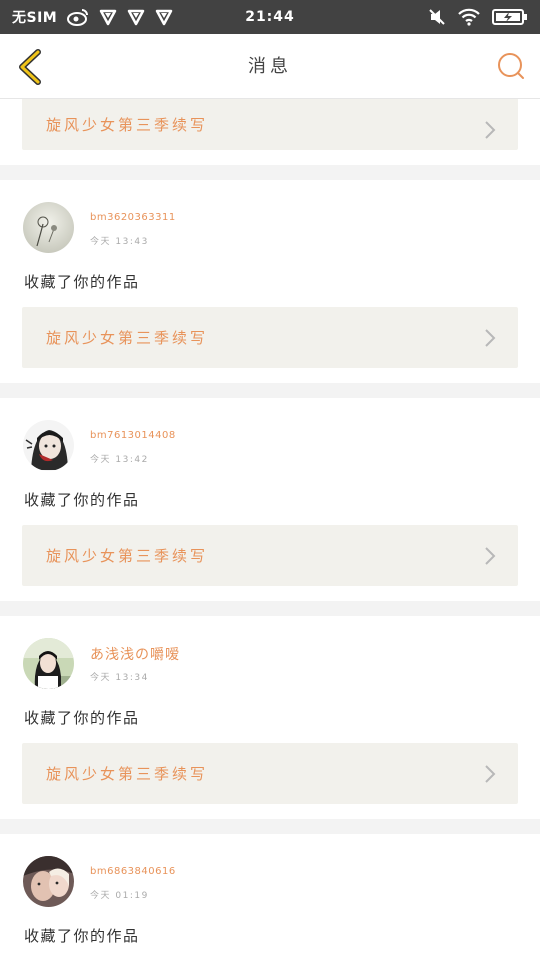 The height and width of the screenshot is (960, 540). Describe the element at coordinates (135, 654) in the screenshot. I see `username: あ浅浅の嚼嗳` at that location.